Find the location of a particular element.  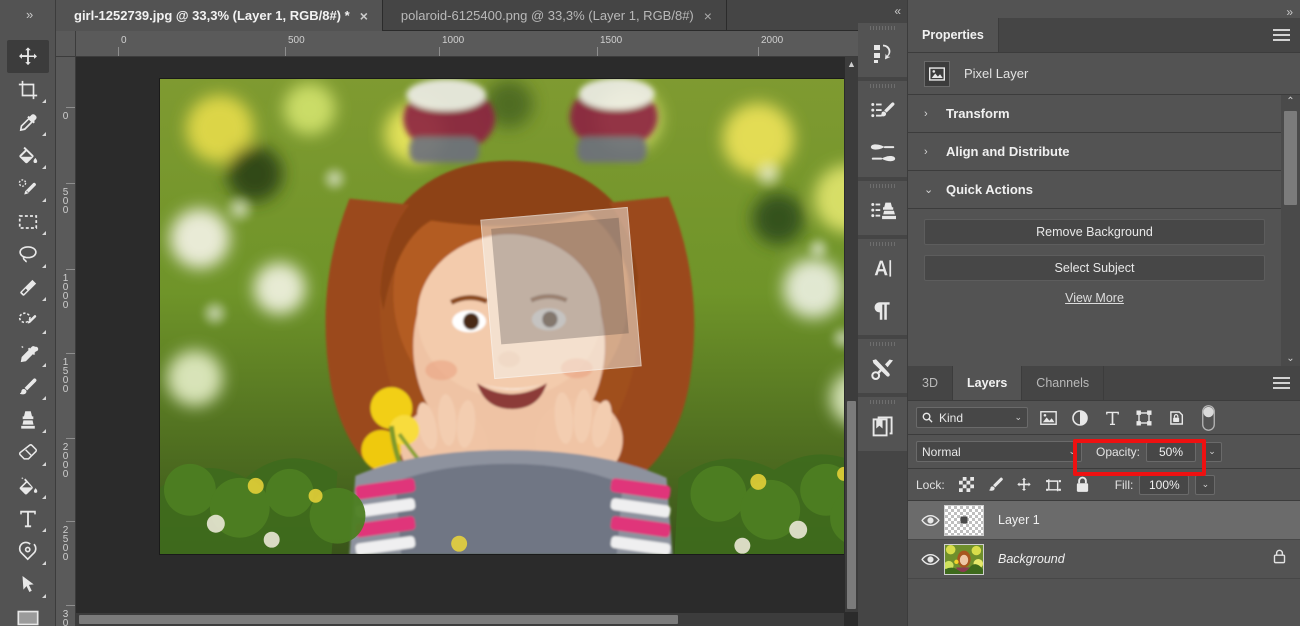

tab-channels: Channels is located at coordinates (1063, 383).